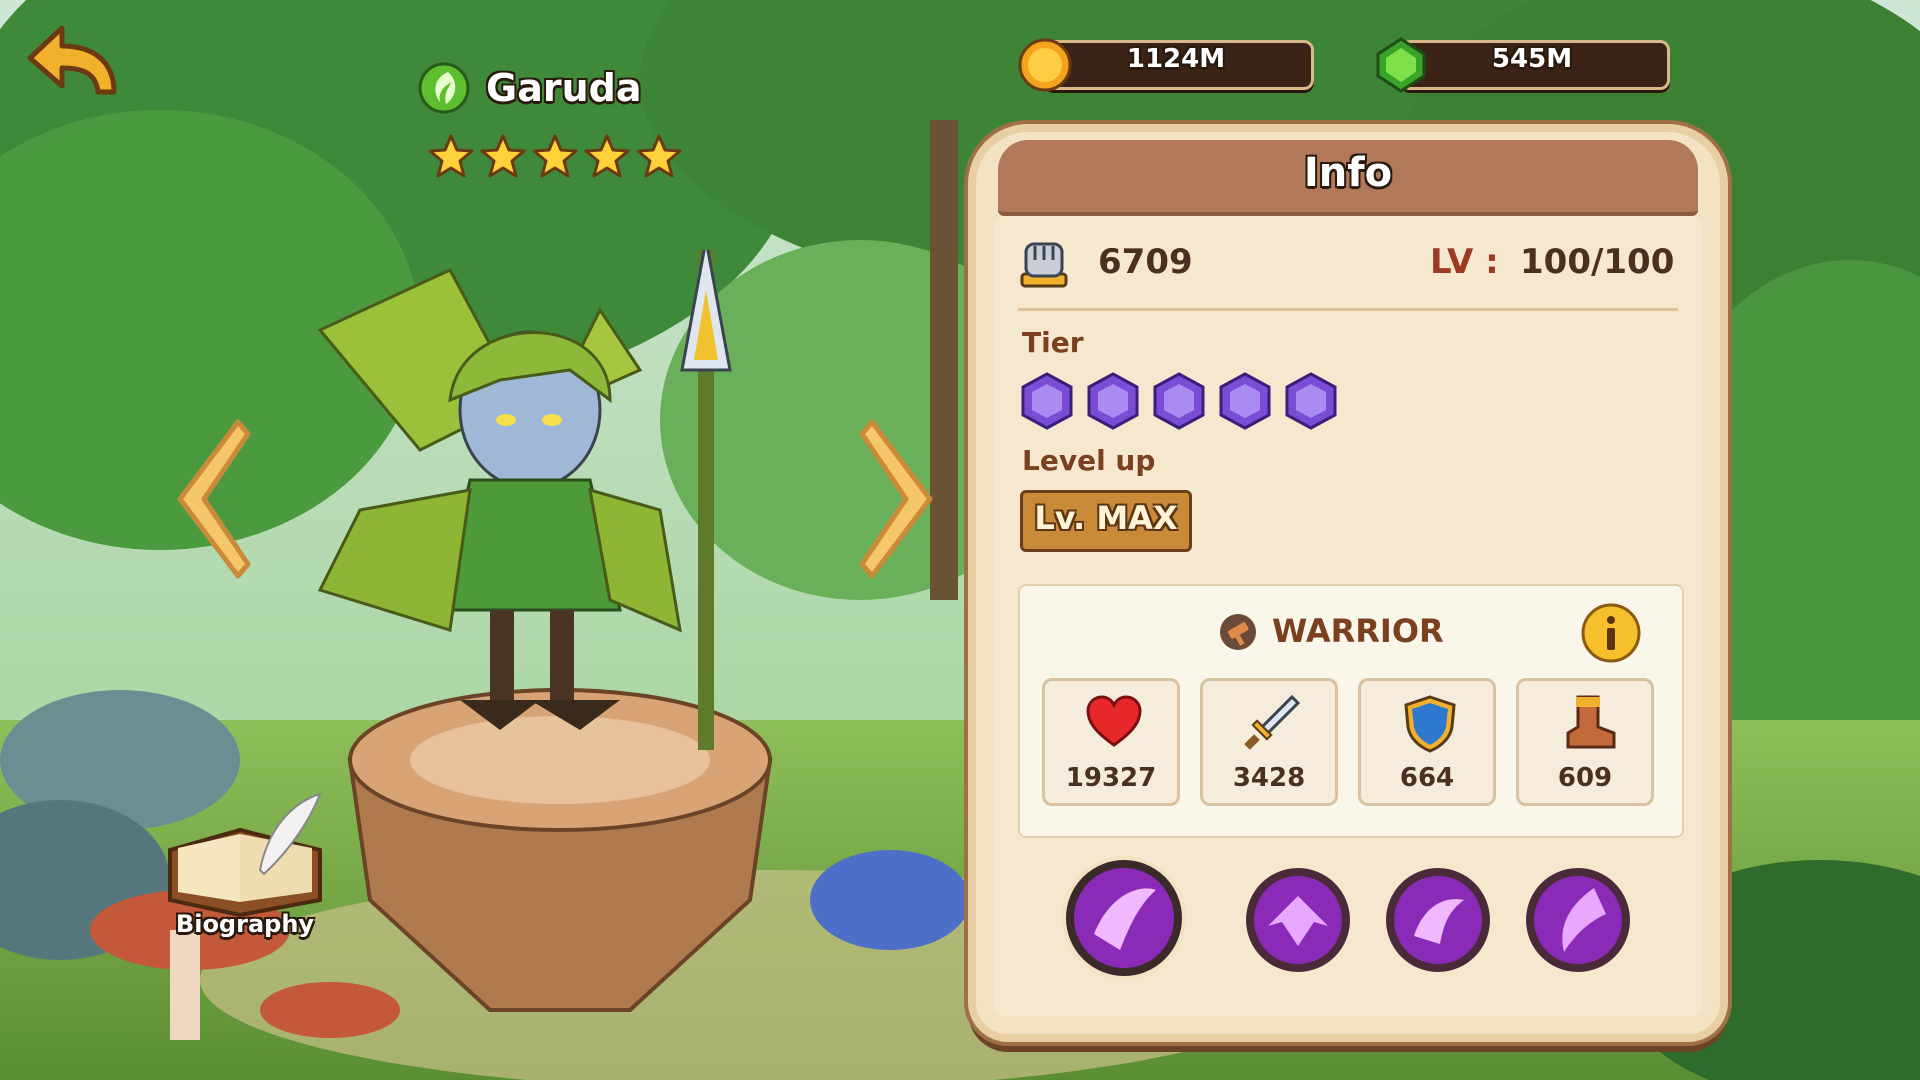 Image resolution: width=1920 pixels, height=1080 pixels. What do you see at coordinates (1114, 721) in the screenshot?
I see `heart-icon` at bounding box center [1114, 721].